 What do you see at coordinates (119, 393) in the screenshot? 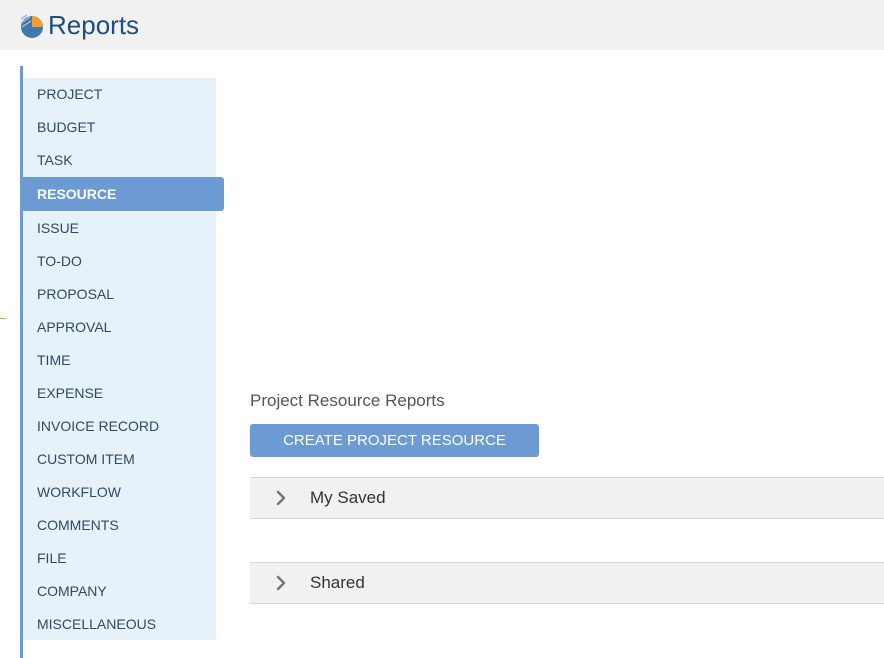
I see `sidebar-item-expense: EXPENSE` at bounding box center [119, 393].